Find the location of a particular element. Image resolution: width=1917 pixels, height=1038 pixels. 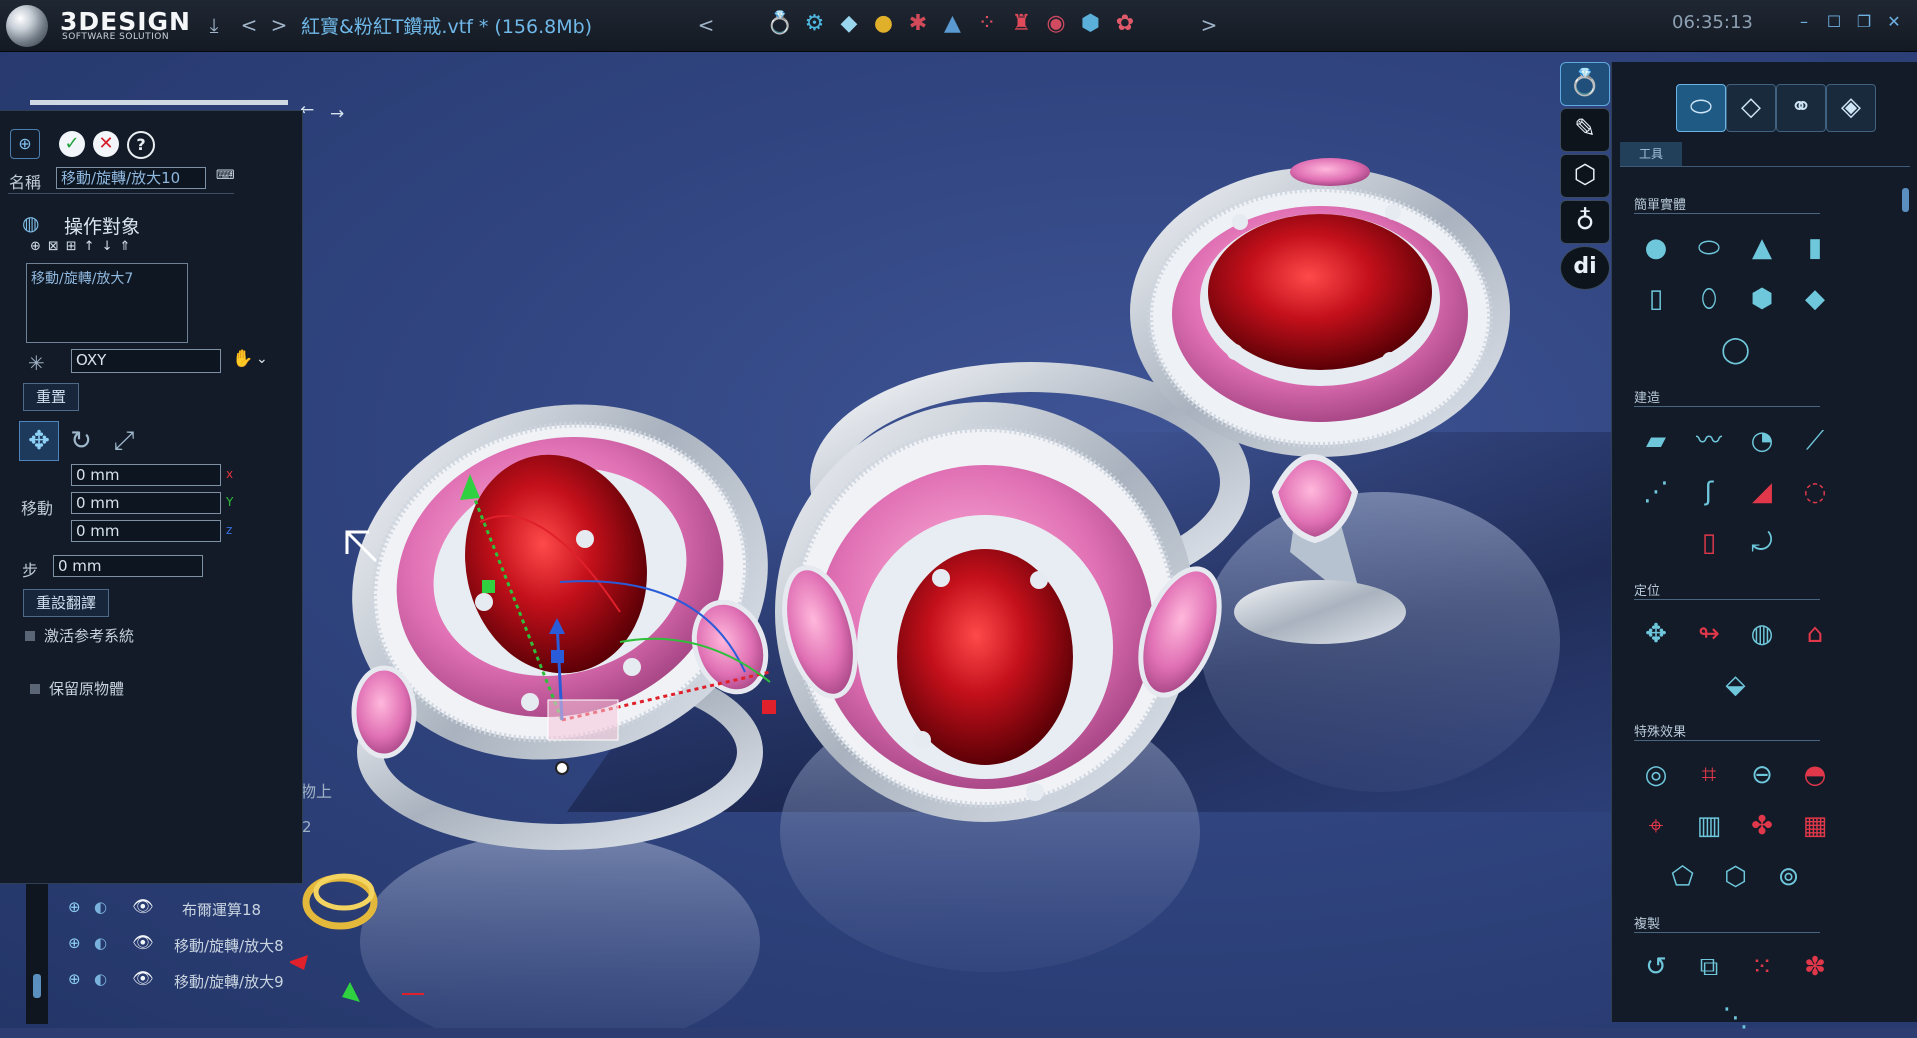

cluster-gem-icon: ⬢ is located at coordinates (1091, 24).